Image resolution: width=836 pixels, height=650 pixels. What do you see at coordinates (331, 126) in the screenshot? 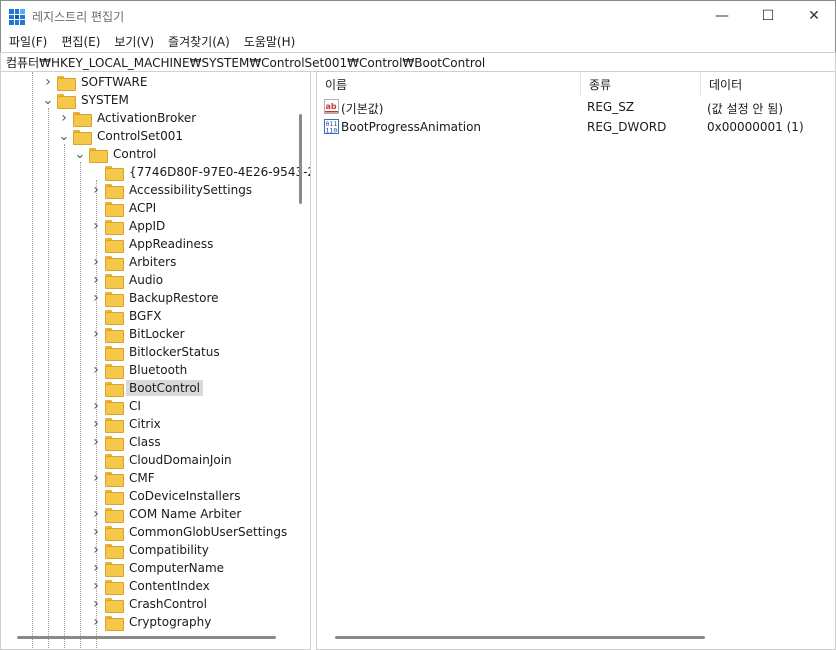
I see `binary-value-icon: 011 110` at bounding box center [331, 126].